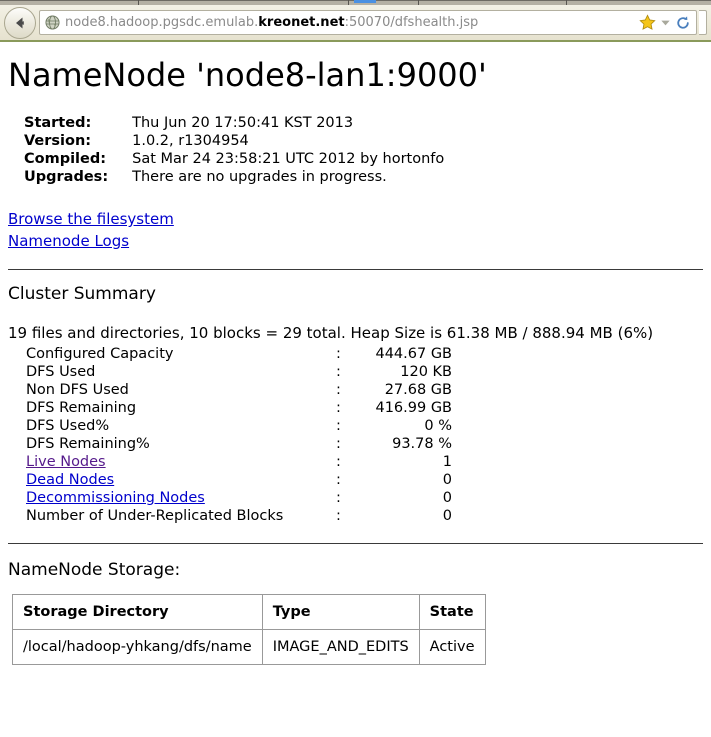 The width and height of the screenshot is (711, 737). What do you see at coordinates (162, 22) in the screenshot?
I see `url-prefix: node8.hadoop.pgsdc.emulab.` at bounding box center [162, 22].